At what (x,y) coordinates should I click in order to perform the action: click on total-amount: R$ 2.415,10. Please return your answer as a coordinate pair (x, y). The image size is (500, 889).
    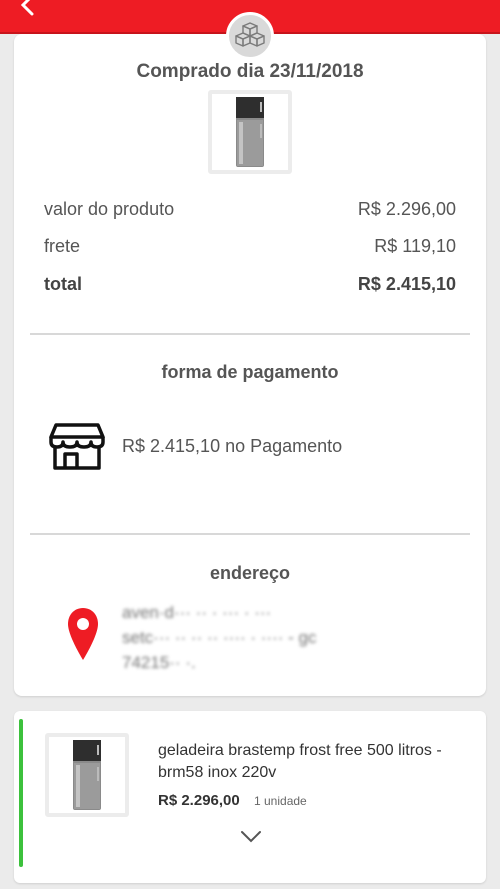
    Looking at the image, I should click on (406, 284).